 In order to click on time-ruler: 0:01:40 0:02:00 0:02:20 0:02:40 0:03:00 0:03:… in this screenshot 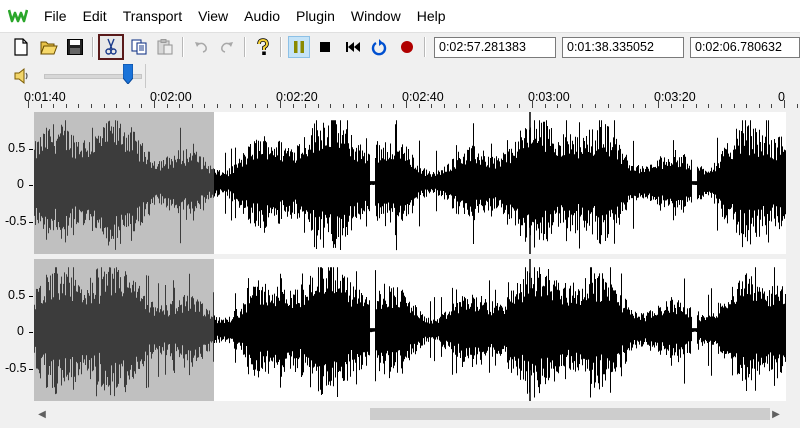, I will do `click(400, 99)`.